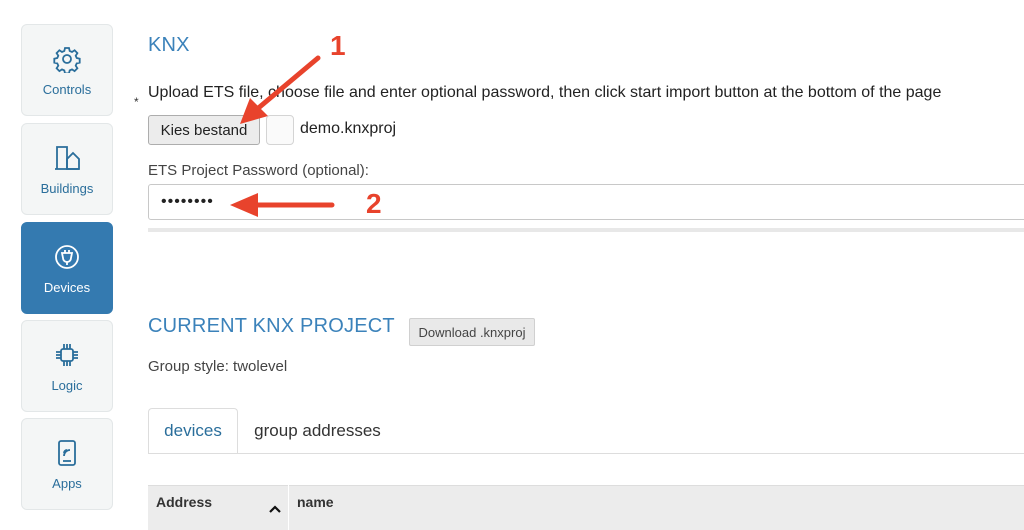 This screenshot has height=530, width=1024. What do you see at coordinates (67, 483) in the screenshot?
I see `sidebar-item-label: Apps` at bounding box center [67, 483].